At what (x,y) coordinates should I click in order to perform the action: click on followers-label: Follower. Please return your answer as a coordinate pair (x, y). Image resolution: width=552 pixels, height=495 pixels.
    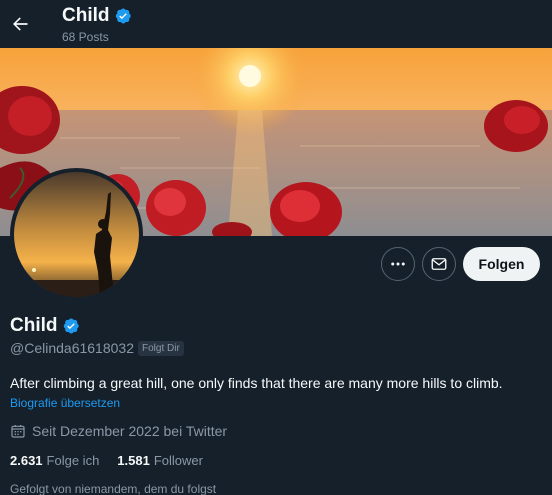
    Looking at the image, I should click on (178, 460).